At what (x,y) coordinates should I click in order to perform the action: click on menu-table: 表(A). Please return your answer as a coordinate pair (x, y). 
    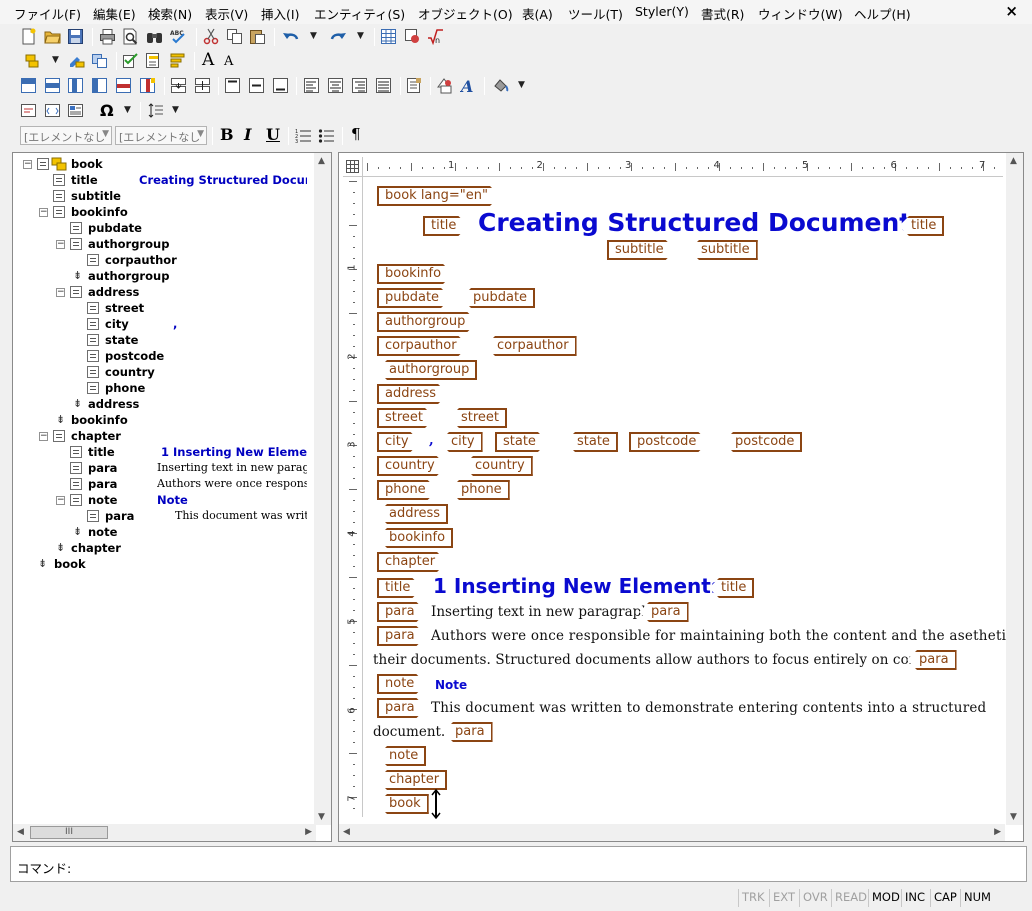
    Looking at the image, I should click on (537, 13).